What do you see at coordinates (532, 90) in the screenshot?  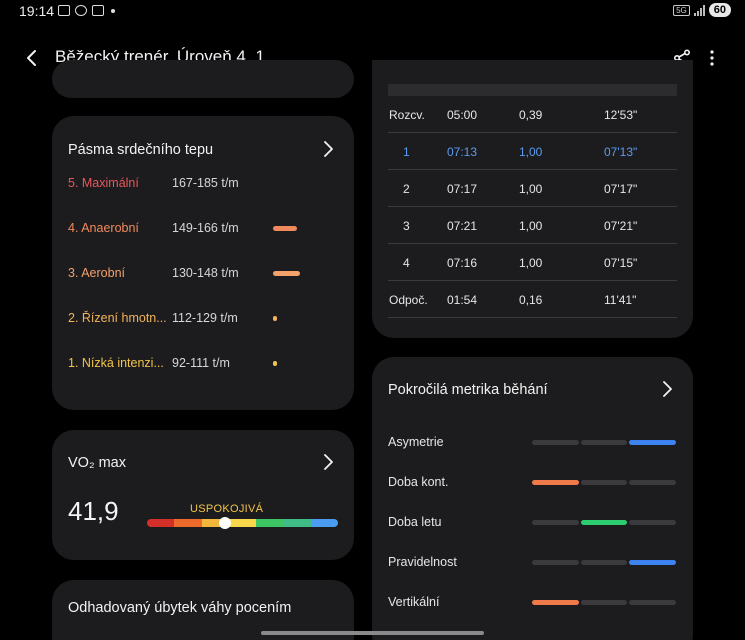 I see `splits-header-strip` at bounding box center [532, 90].